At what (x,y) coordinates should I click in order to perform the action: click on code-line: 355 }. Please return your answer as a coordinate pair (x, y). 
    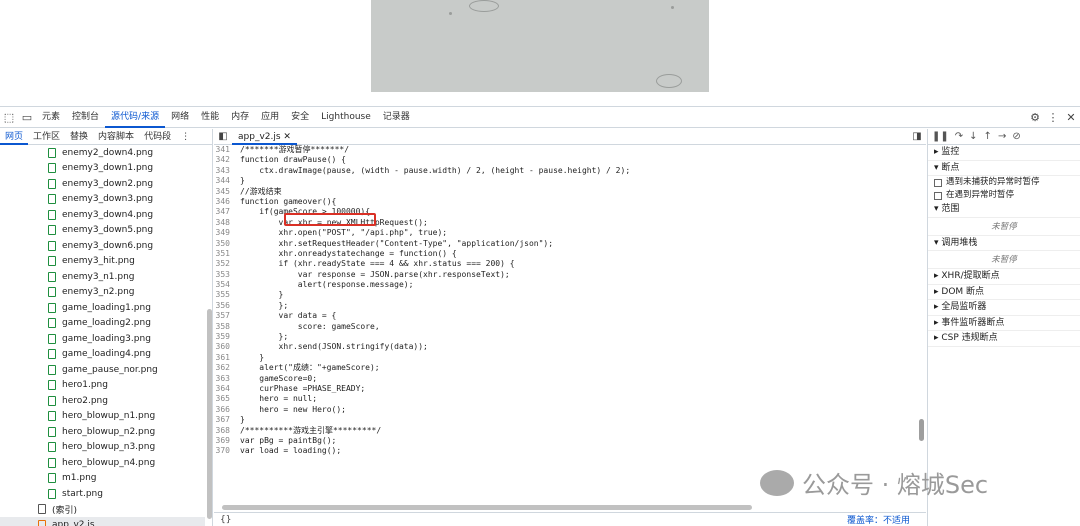
    Looking at the image, I should click on (570, 295).